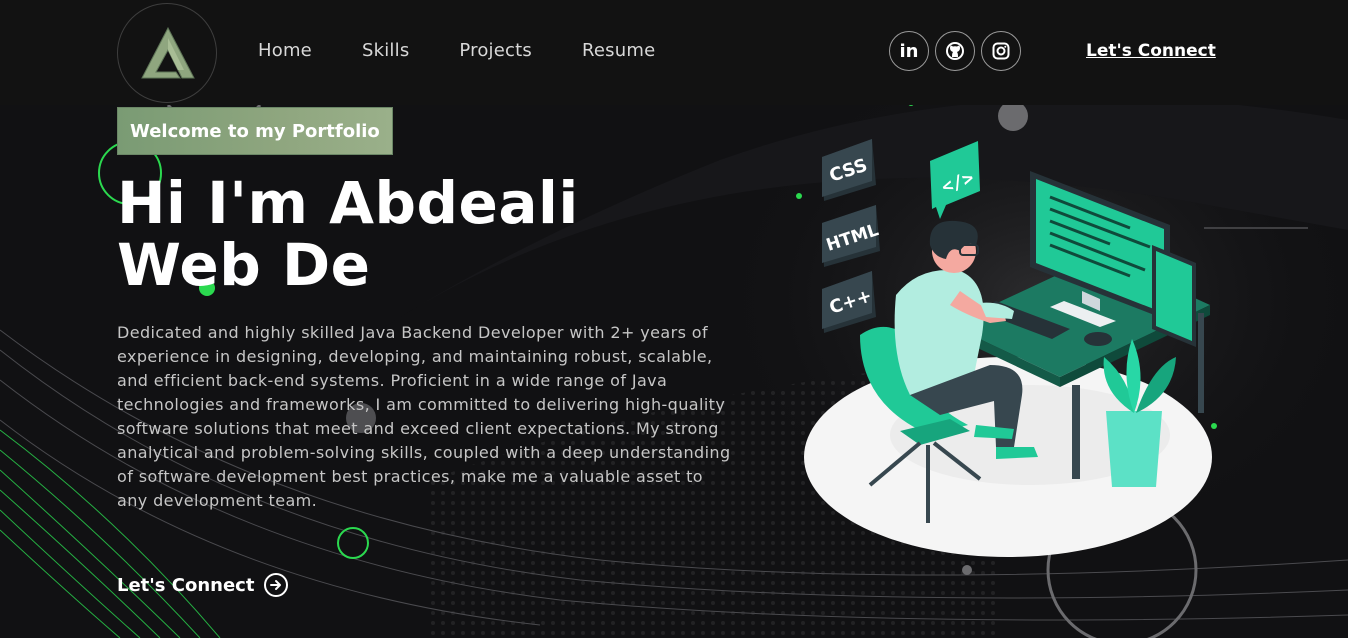  What do you see at coordinates (955, 180) in the screenshot?
I see `code-bubble: </>` at bounding box center [955, 180].